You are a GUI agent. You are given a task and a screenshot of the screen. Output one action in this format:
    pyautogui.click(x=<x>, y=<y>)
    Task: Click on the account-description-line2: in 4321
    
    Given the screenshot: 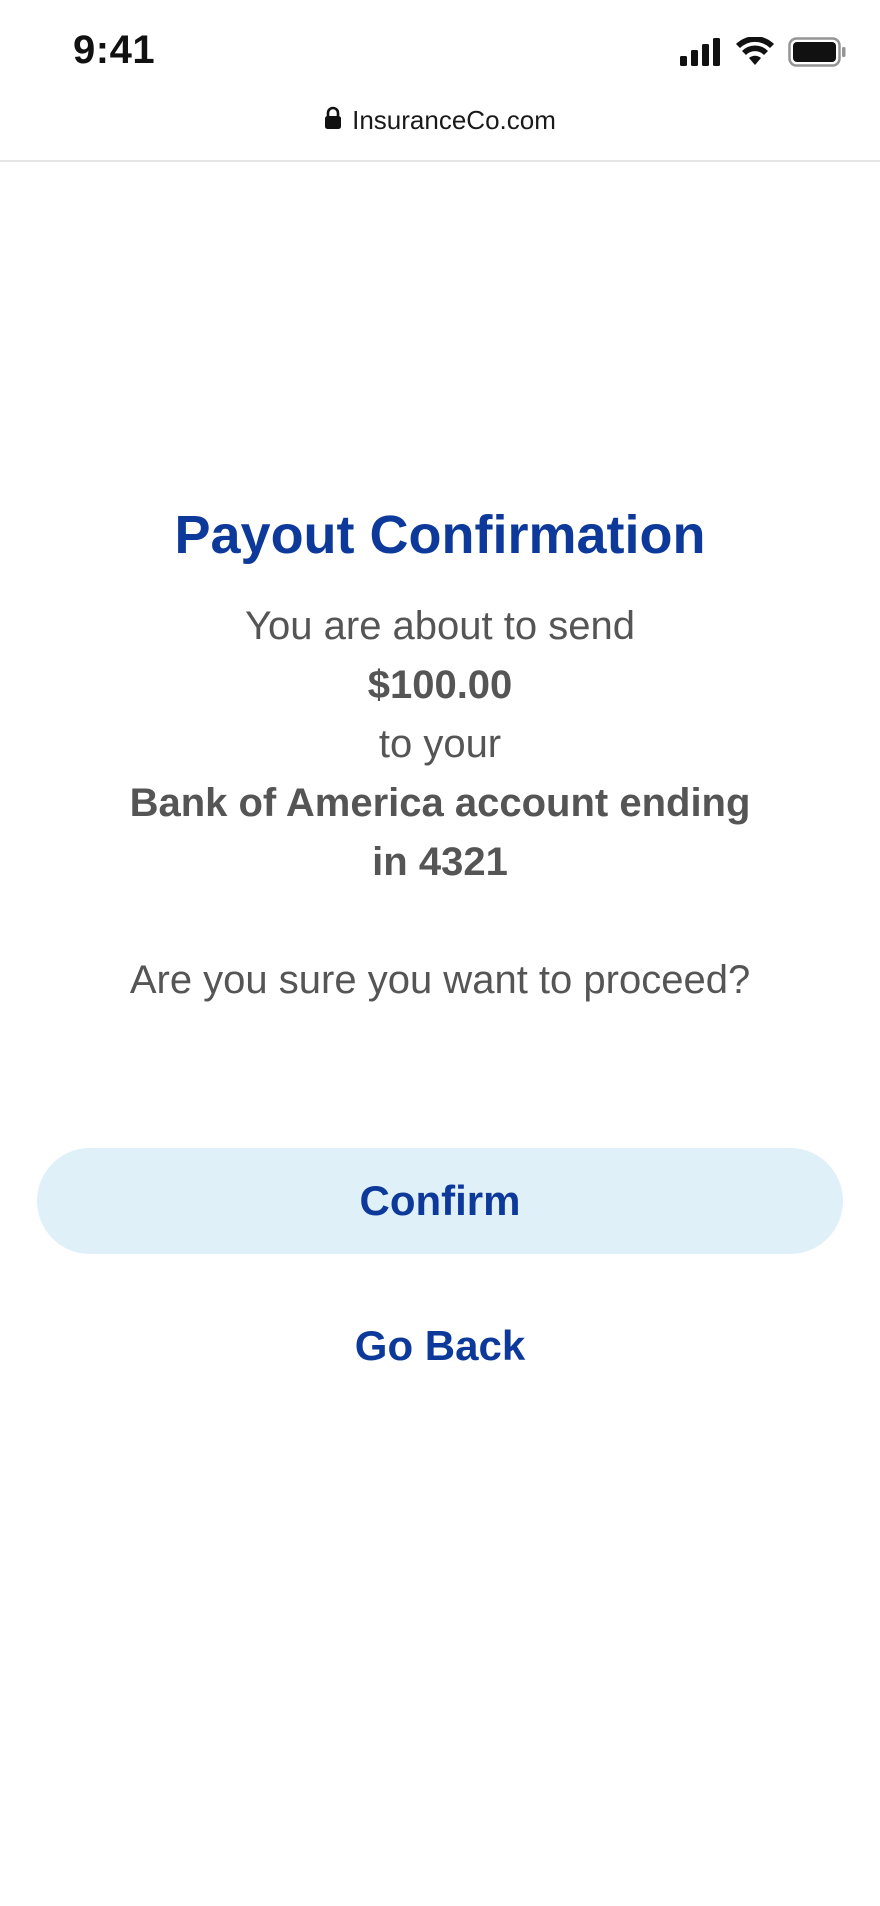 What is the action you would take?
    pyautogui.click(x=440, y=862)
    